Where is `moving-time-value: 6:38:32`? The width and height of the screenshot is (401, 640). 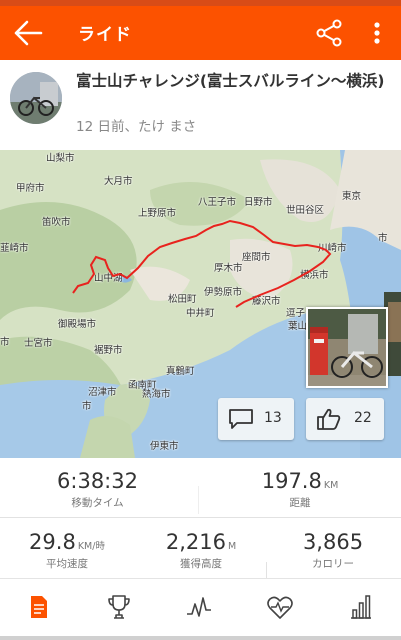
moving-time-value: 6:38:32 is located at coordinates (97, 481).